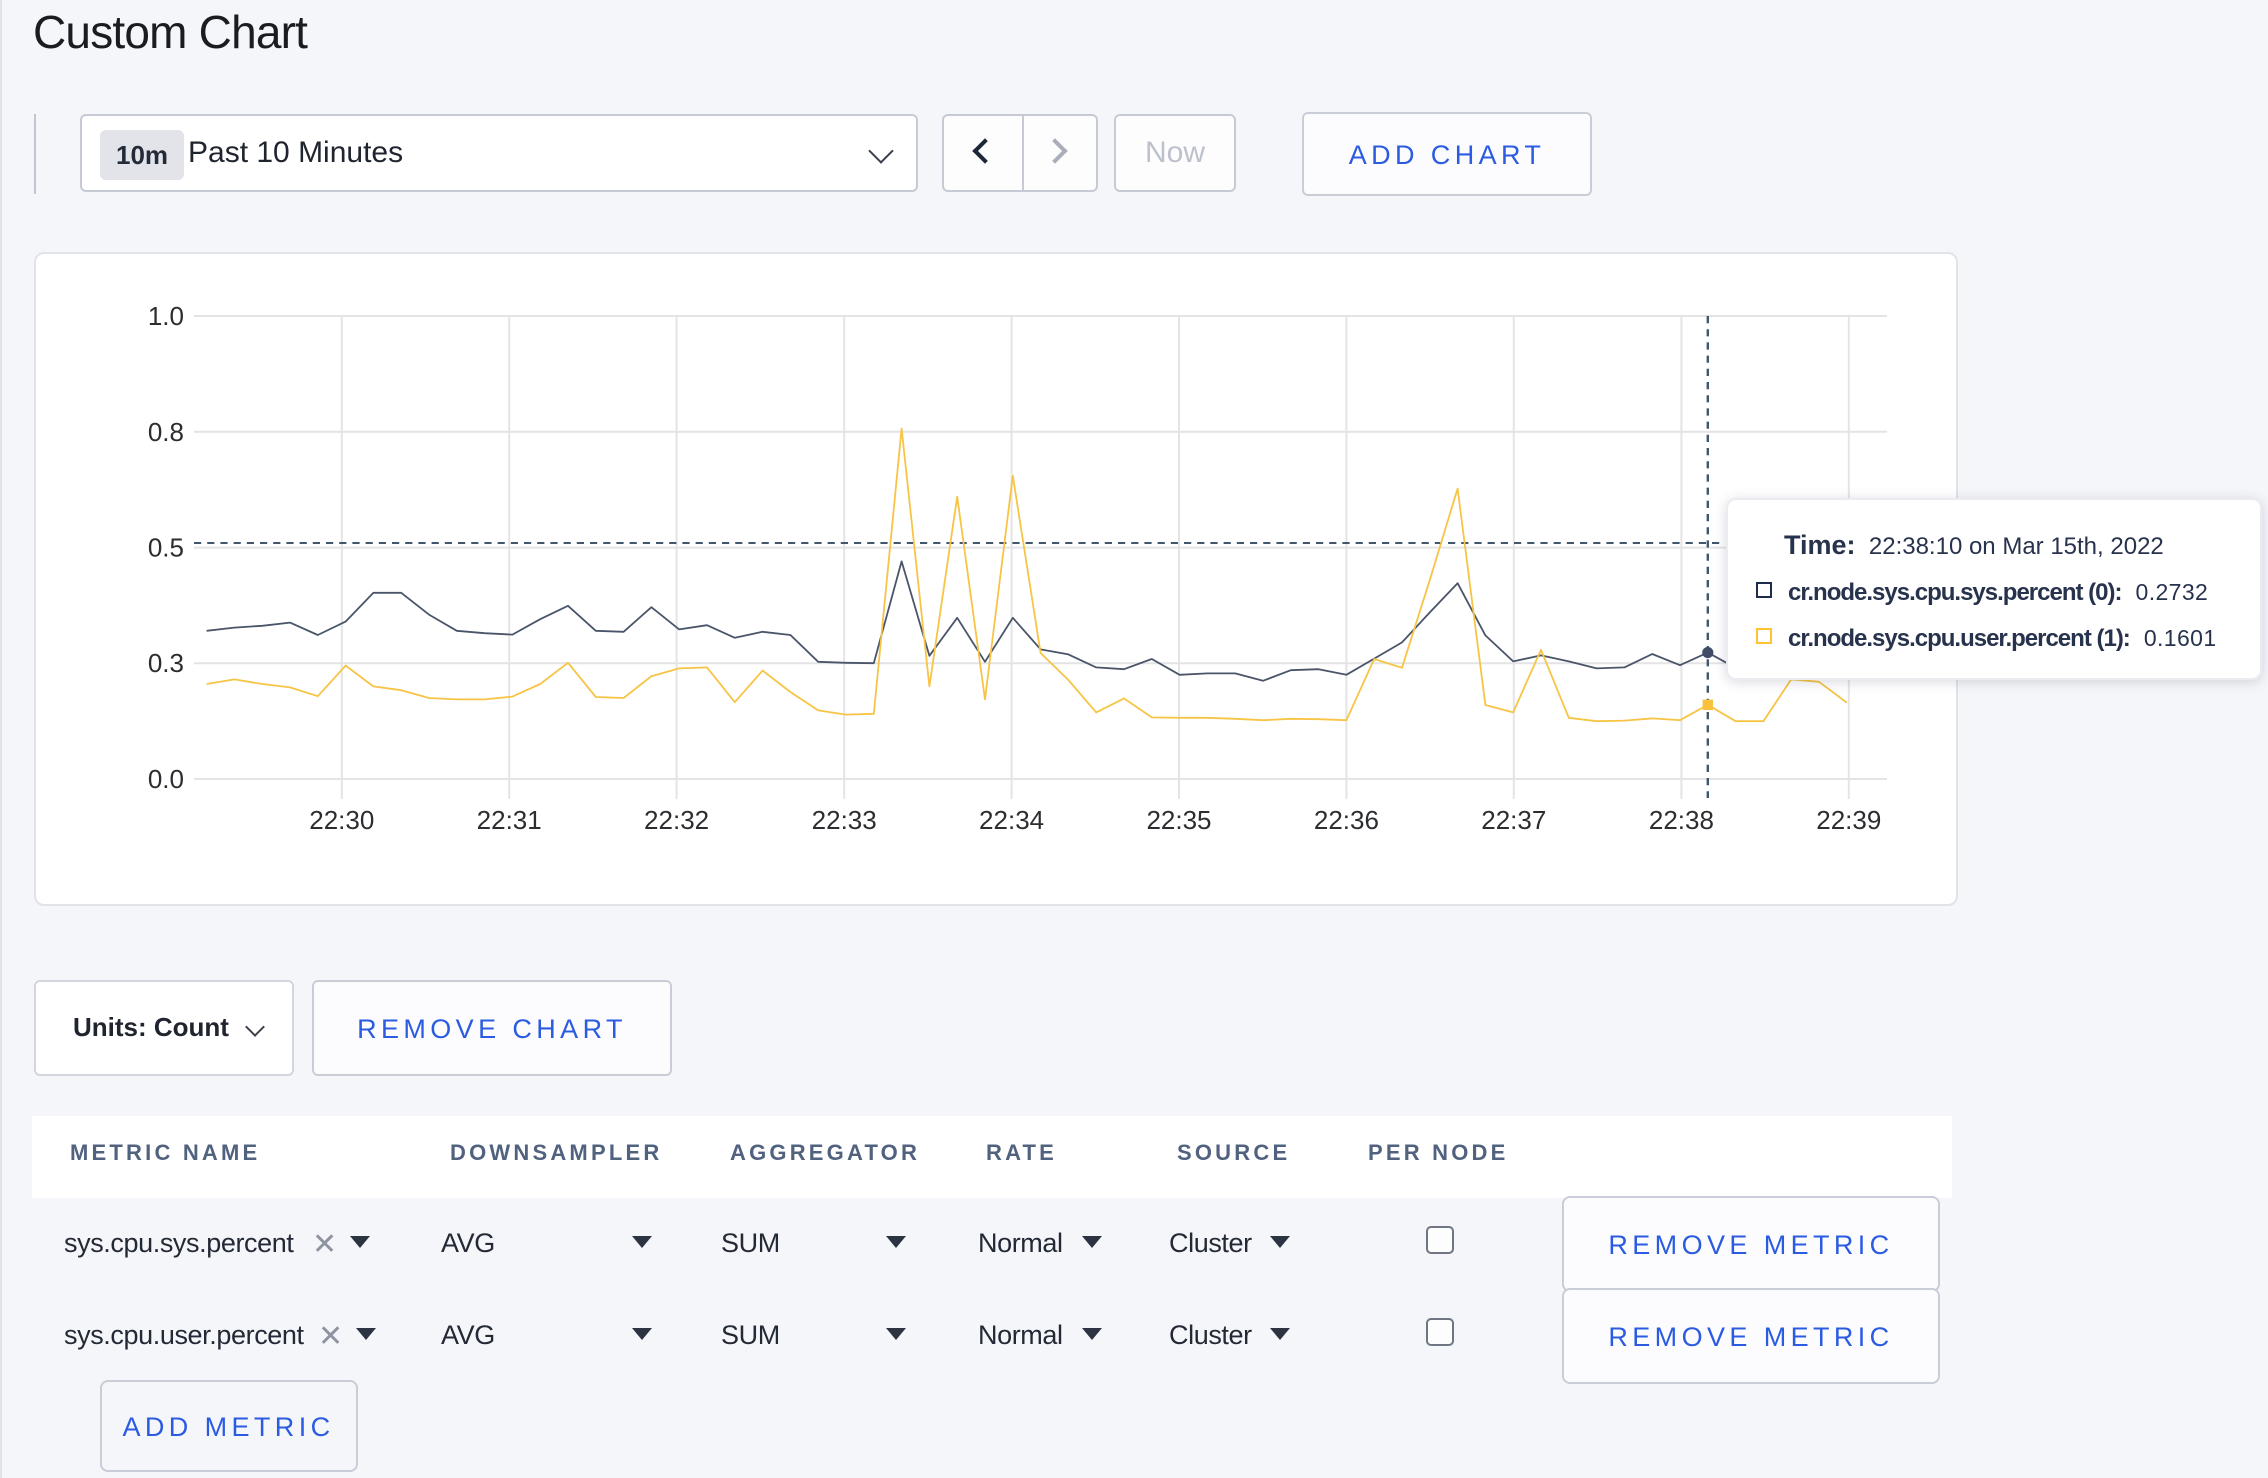 This screenshot has height=1478, width=2268. What do you see at coordinates (166, 432) in the screenshot?
I see `svg-text: 0.8` at bounding box center [166, 432].